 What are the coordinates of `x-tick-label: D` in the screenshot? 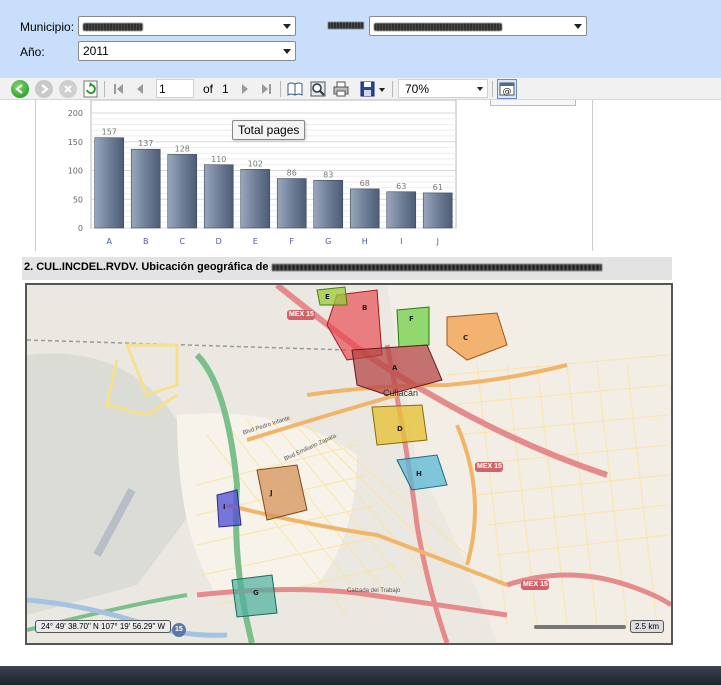 It's located at (219, 241).